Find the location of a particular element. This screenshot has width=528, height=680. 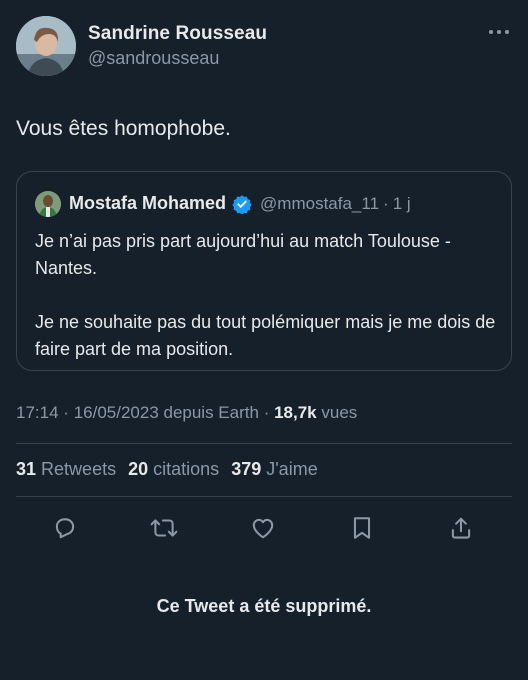

author-handle: @sandrousseau is located at coordinates (153, 58).